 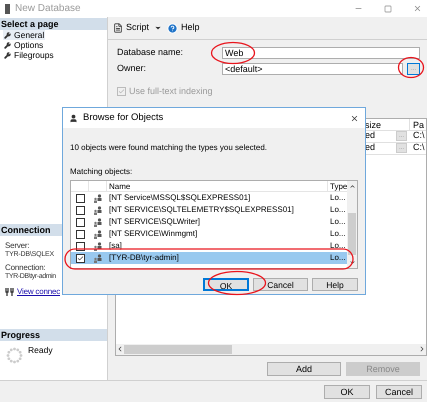 I want to click on help-icon, so click(x=172, y=28).